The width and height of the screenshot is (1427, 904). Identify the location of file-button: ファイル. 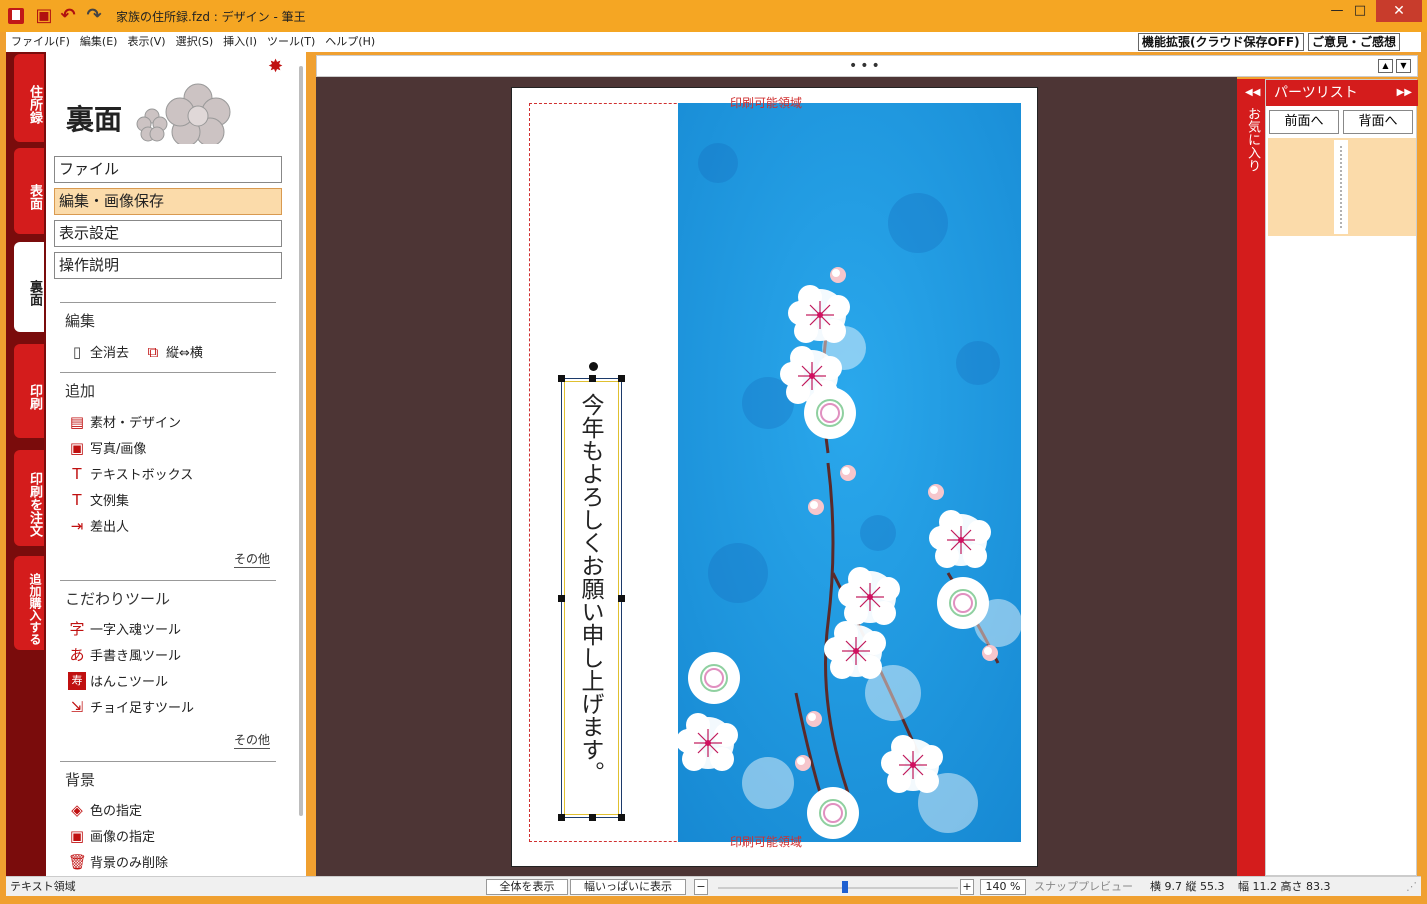
(168, 169).